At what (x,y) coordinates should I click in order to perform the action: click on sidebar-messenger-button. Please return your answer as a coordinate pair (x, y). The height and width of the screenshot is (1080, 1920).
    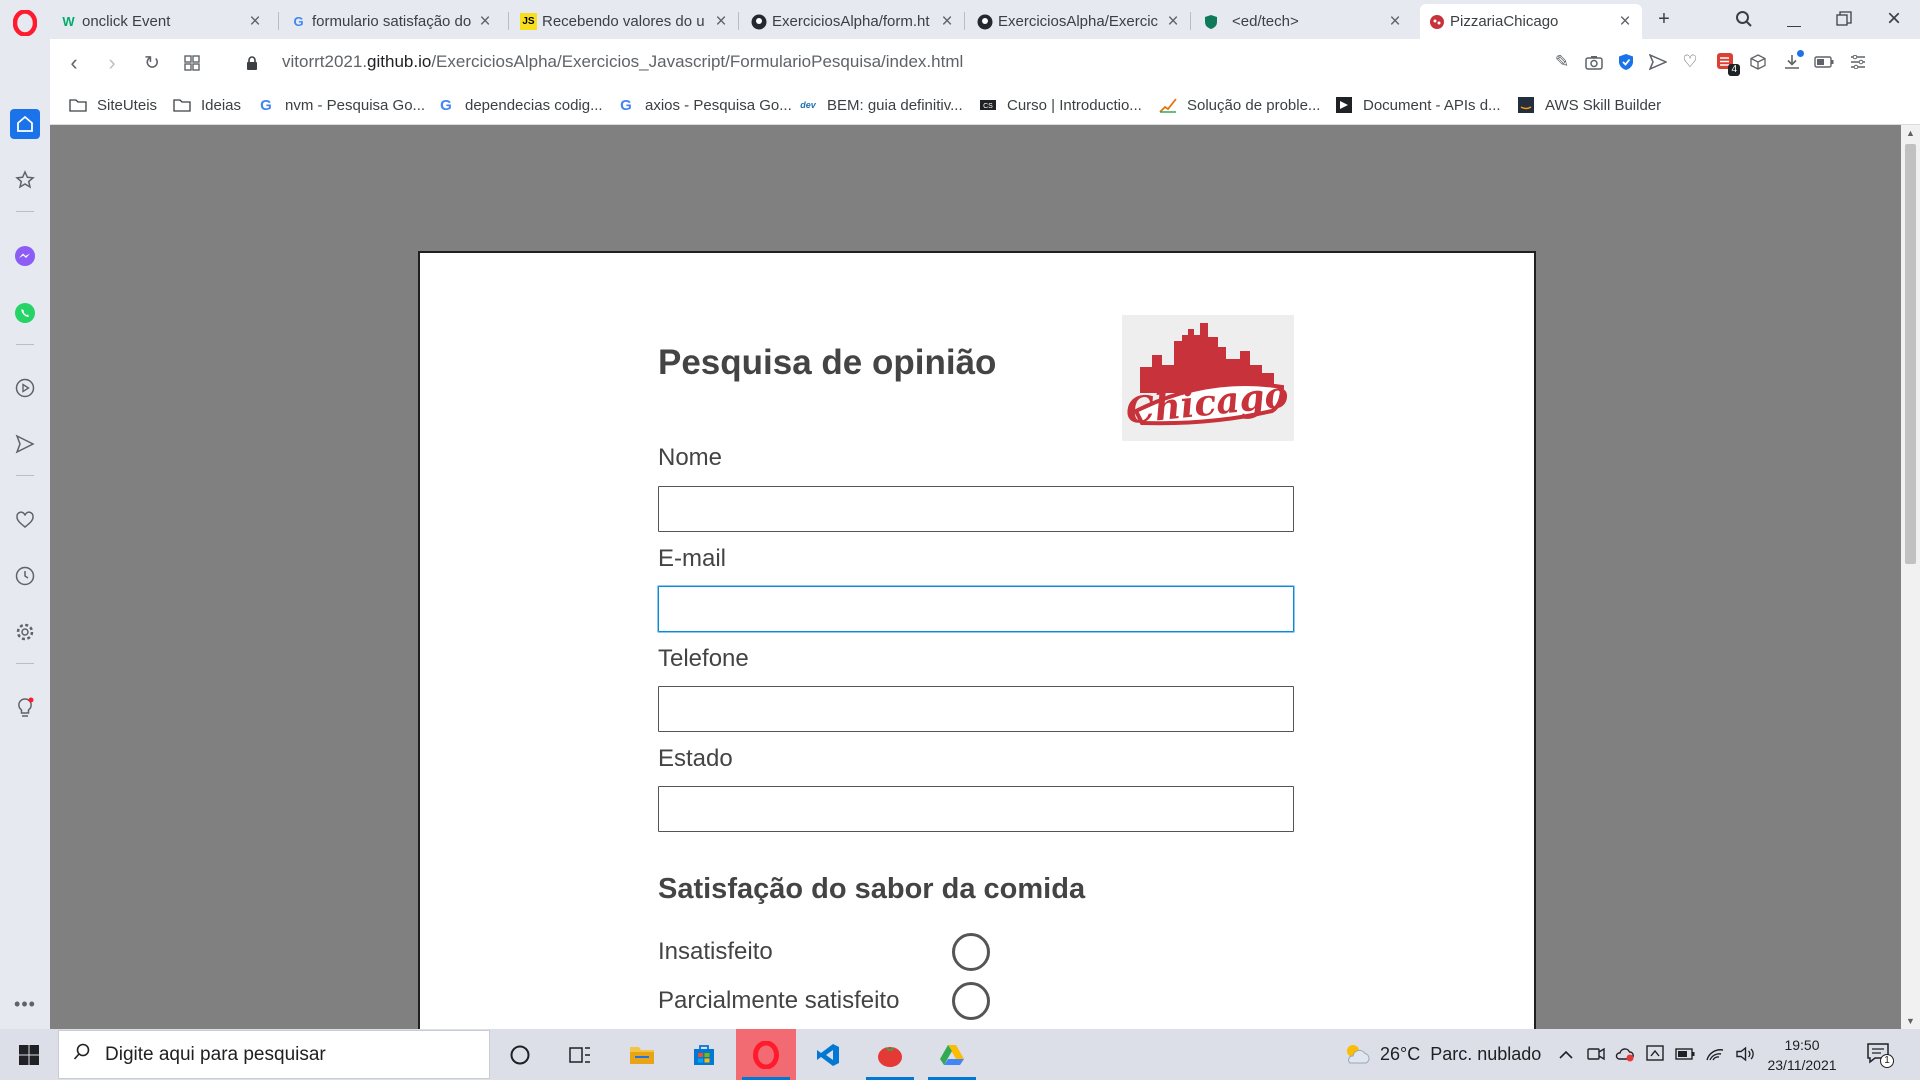
    Looking at the image, I should click on (25, 256).